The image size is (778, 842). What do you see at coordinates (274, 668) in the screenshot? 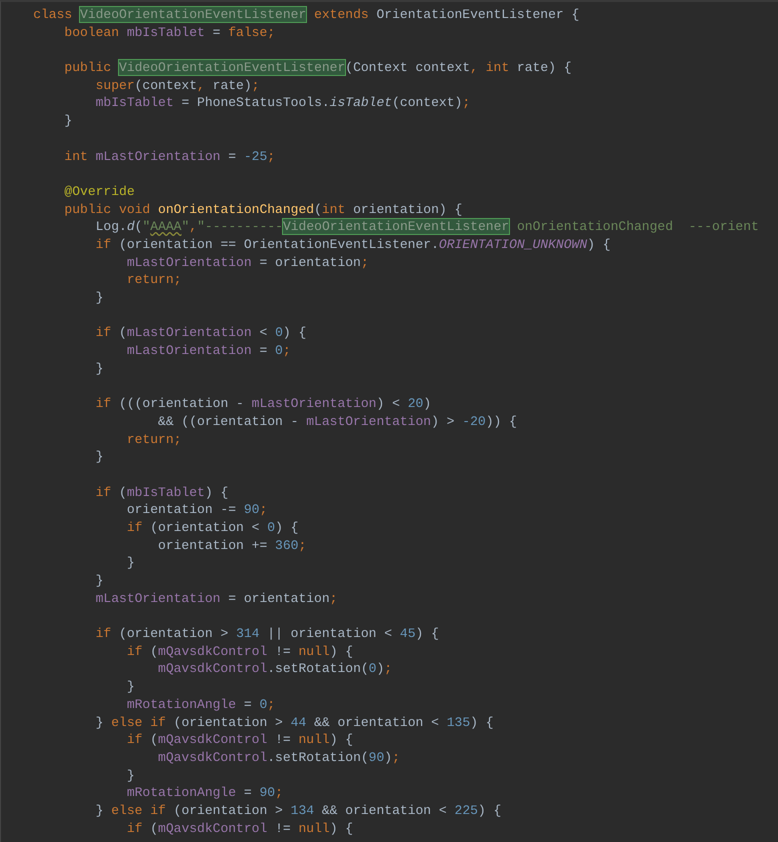
I see `code-line: mQavsdkControl.setRotation(0);` at bounding box center [274, 668].